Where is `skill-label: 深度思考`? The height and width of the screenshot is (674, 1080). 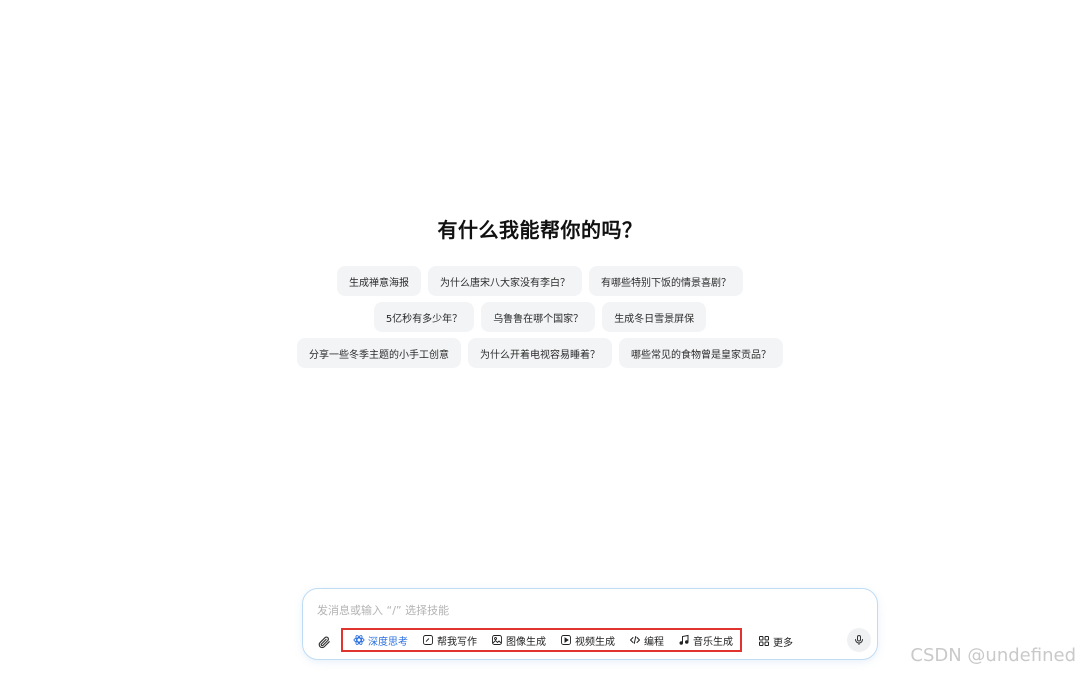
skill-label: 深度思考 is located at coordinates (388, 642).